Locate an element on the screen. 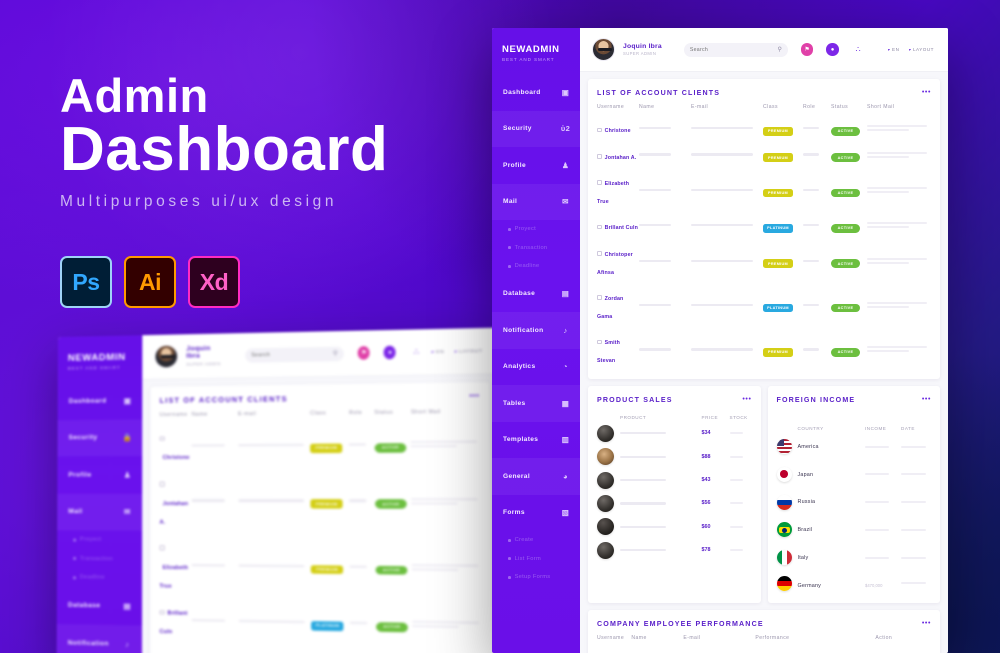  sidebar-item-database: Database ▤ is located at coordinates (536, 294).